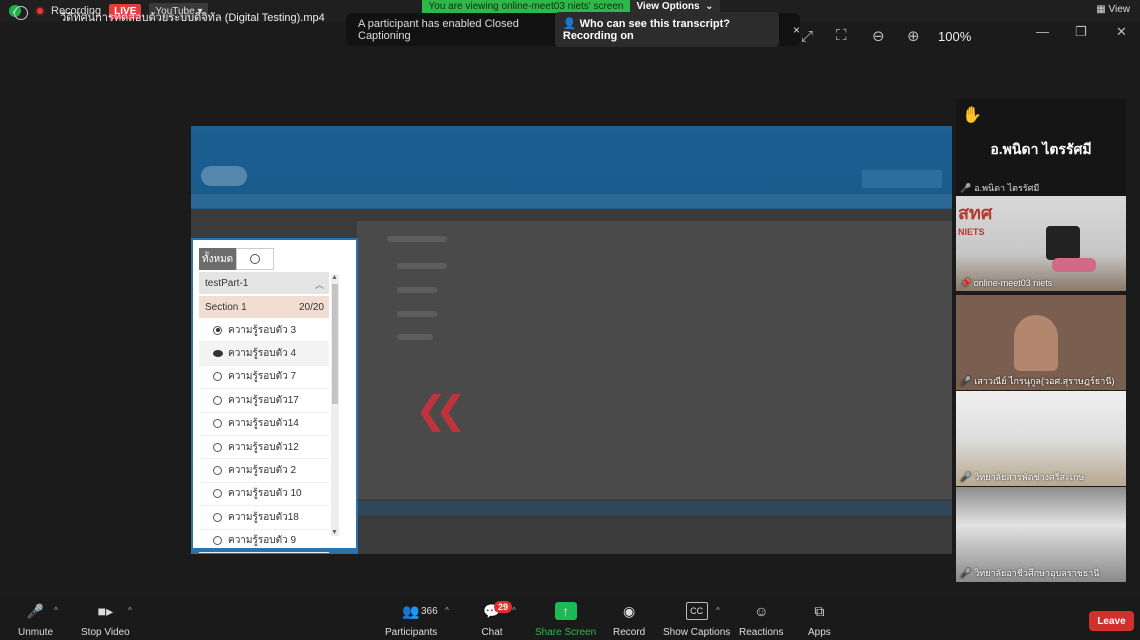 The height and width of the screenshot is (640, 1140). I want to click on question-item: ความรู้รอบตัว17, so click(264, 401).